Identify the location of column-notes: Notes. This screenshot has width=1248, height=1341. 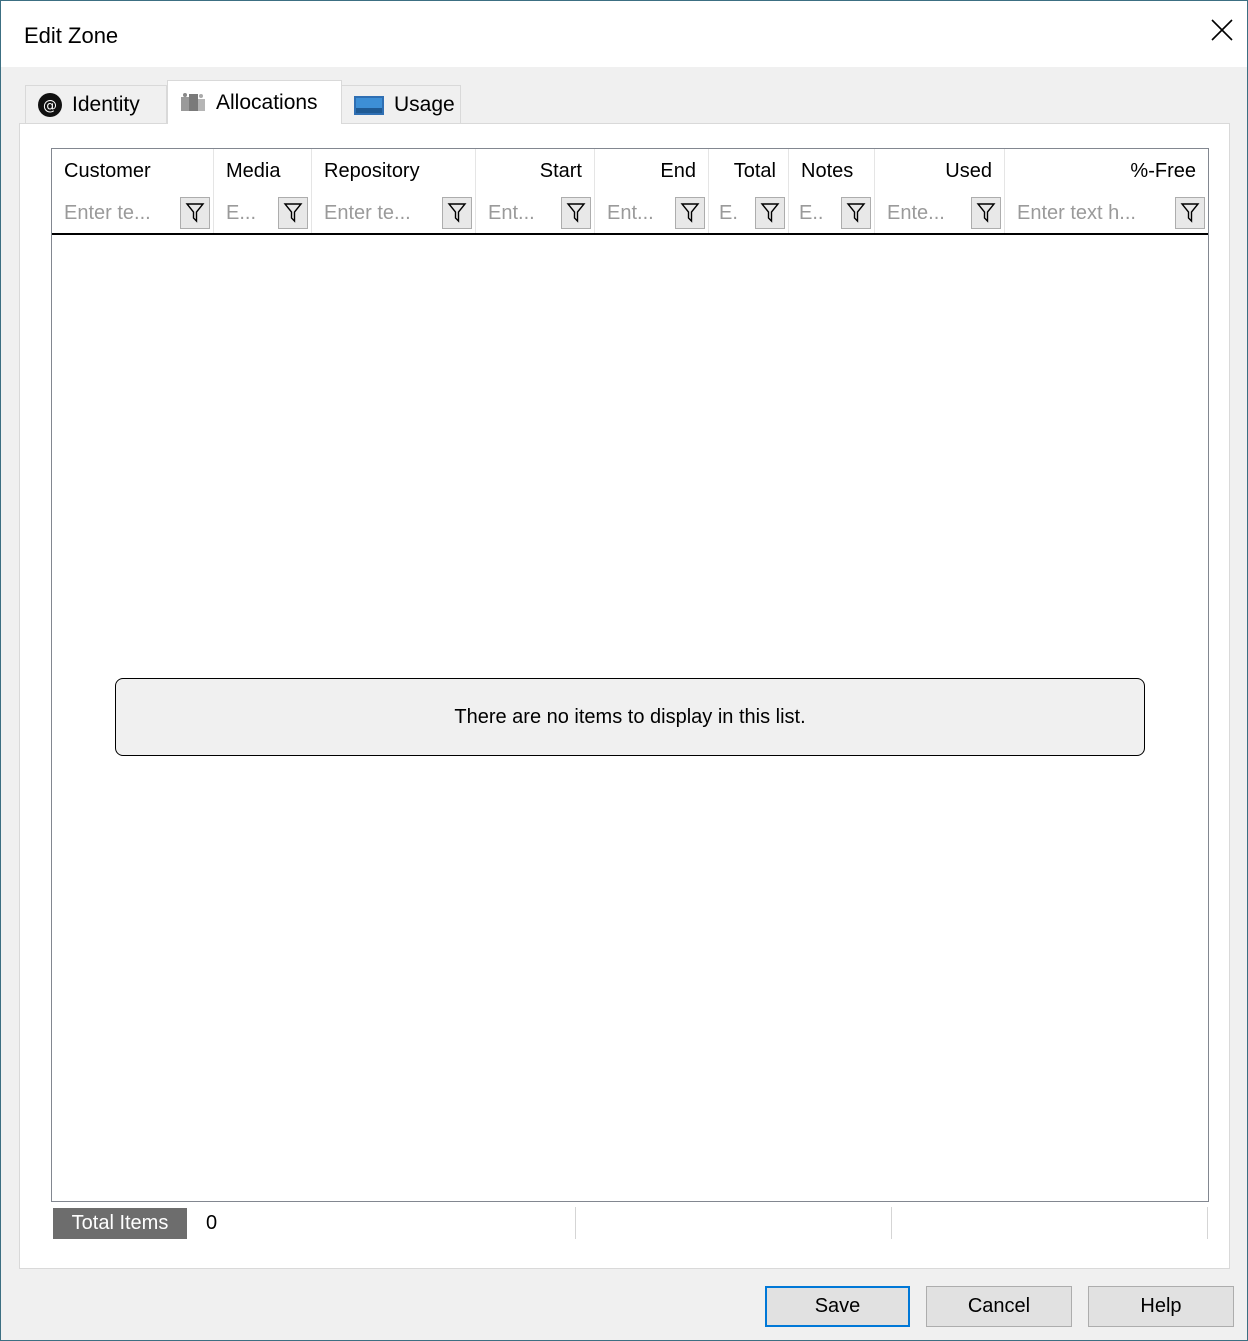
(832, 191).